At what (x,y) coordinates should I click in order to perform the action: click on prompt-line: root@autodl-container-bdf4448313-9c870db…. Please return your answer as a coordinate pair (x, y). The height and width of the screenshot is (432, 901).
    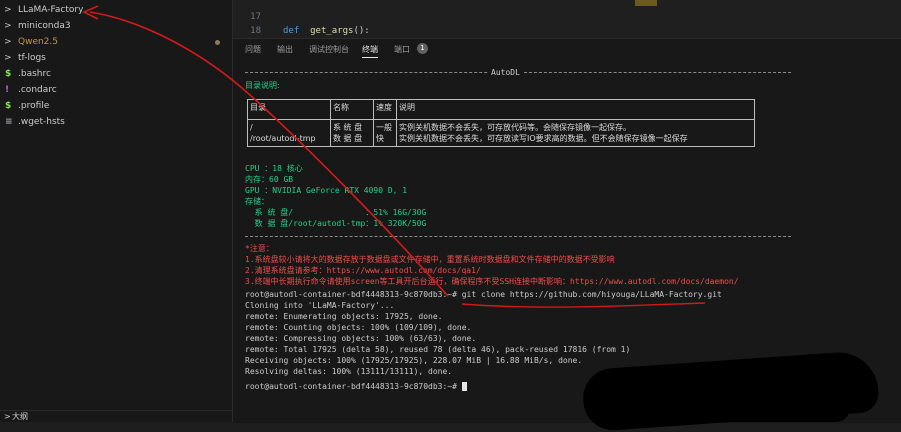
    Looking at the image, I should click on (356, 386).